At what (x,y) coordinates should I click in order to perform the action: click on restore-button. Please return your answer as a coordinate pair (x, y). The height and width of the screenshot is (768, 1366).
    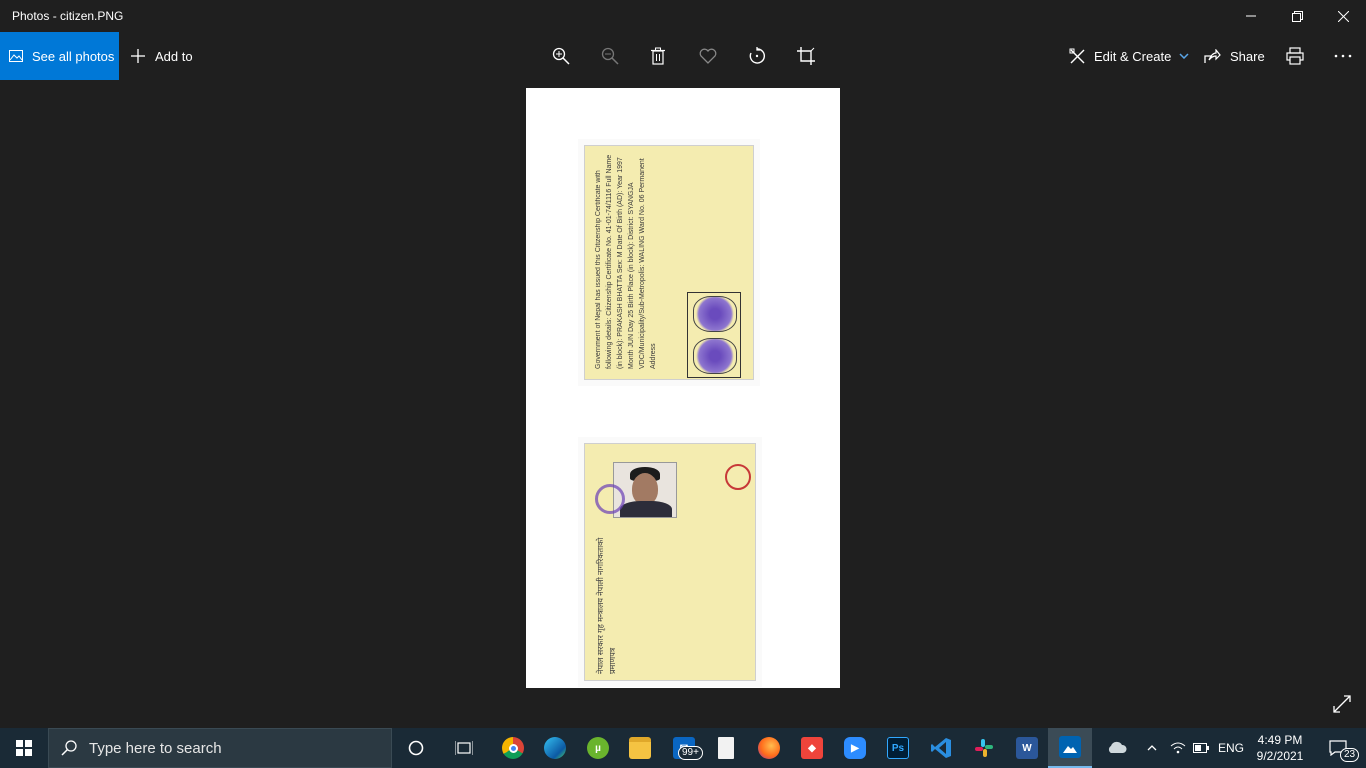
    Looking at the image, I should click on (1297, 16).